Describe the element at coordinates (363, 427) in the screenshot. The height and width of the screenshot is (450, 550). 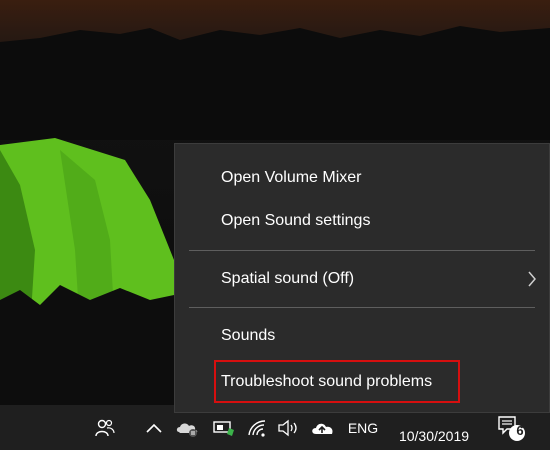
I see `language-label: ENG` at that location.